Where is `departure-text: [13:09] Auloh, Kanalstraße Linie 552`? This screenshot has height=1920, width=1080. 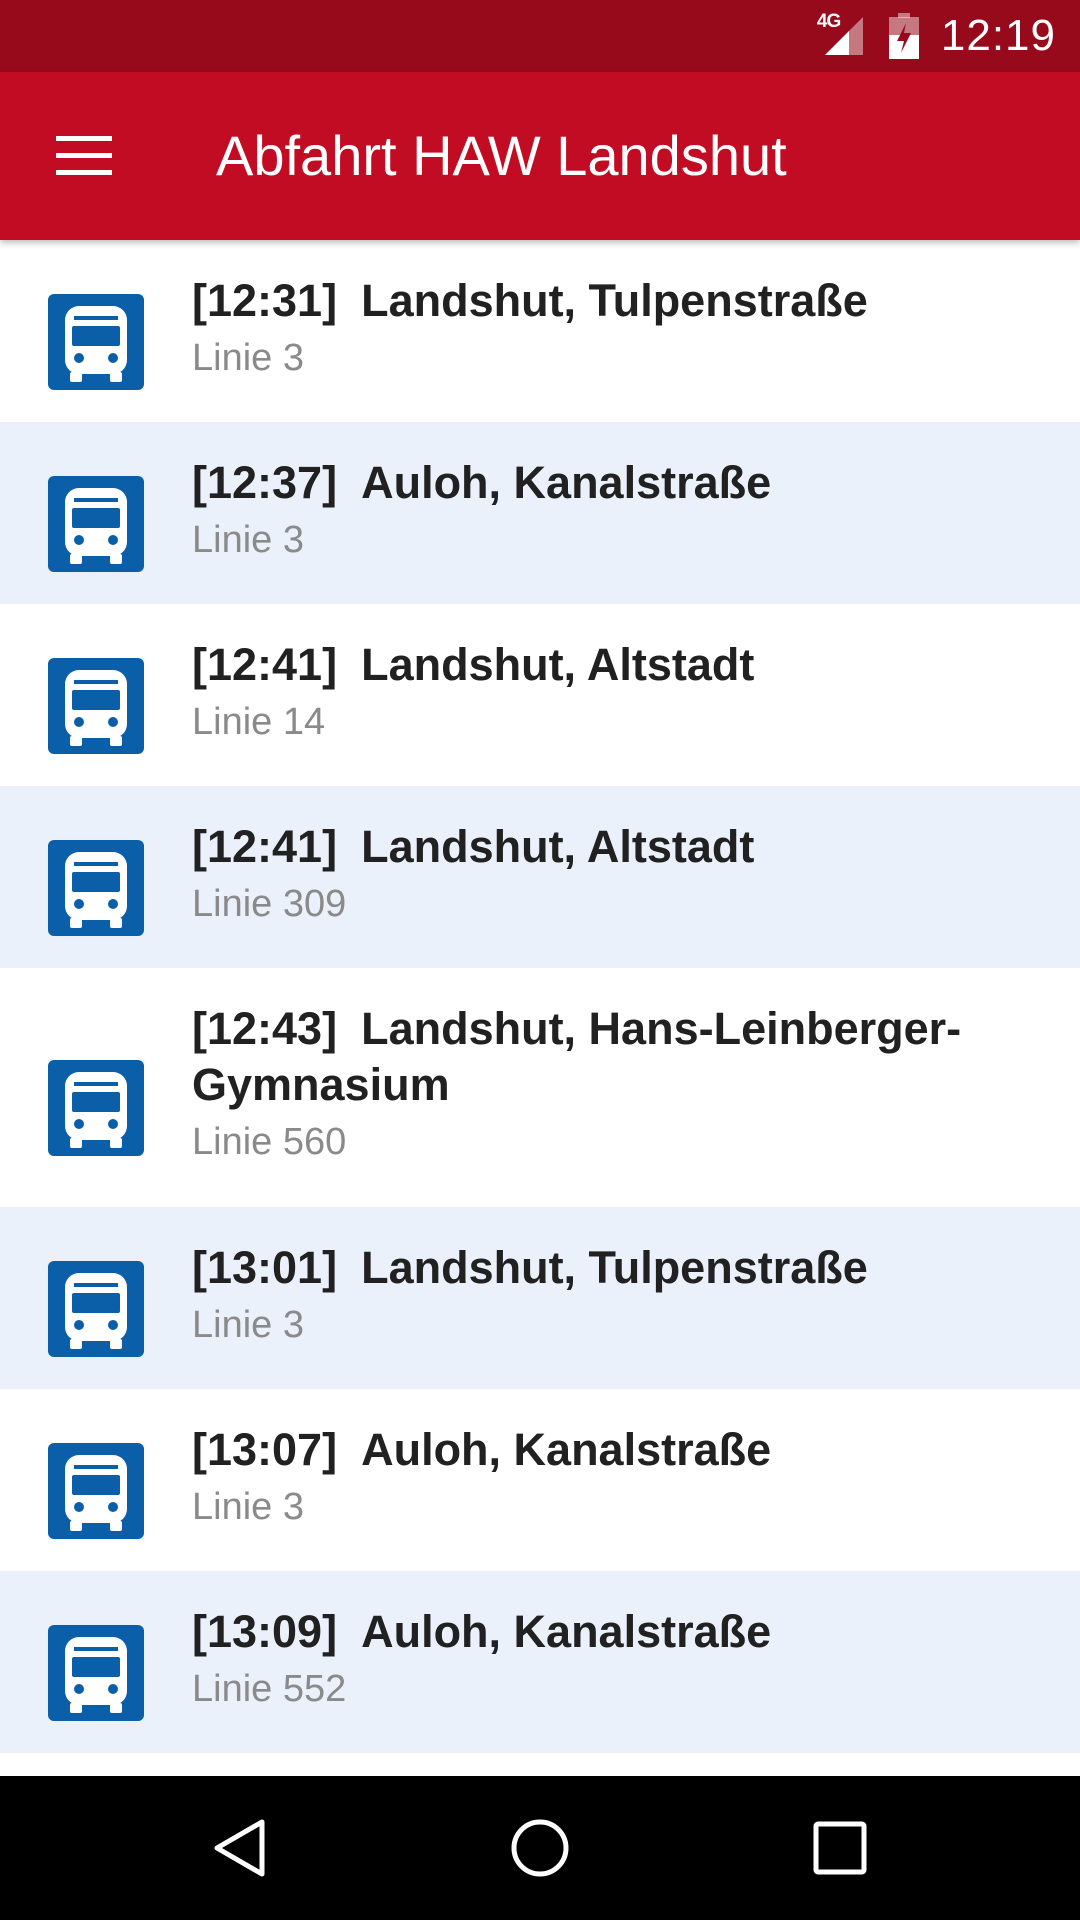
departure-text: [13:09] Auloh, Kanalstraße Linie 552 is located at coordinates (606, 1659).